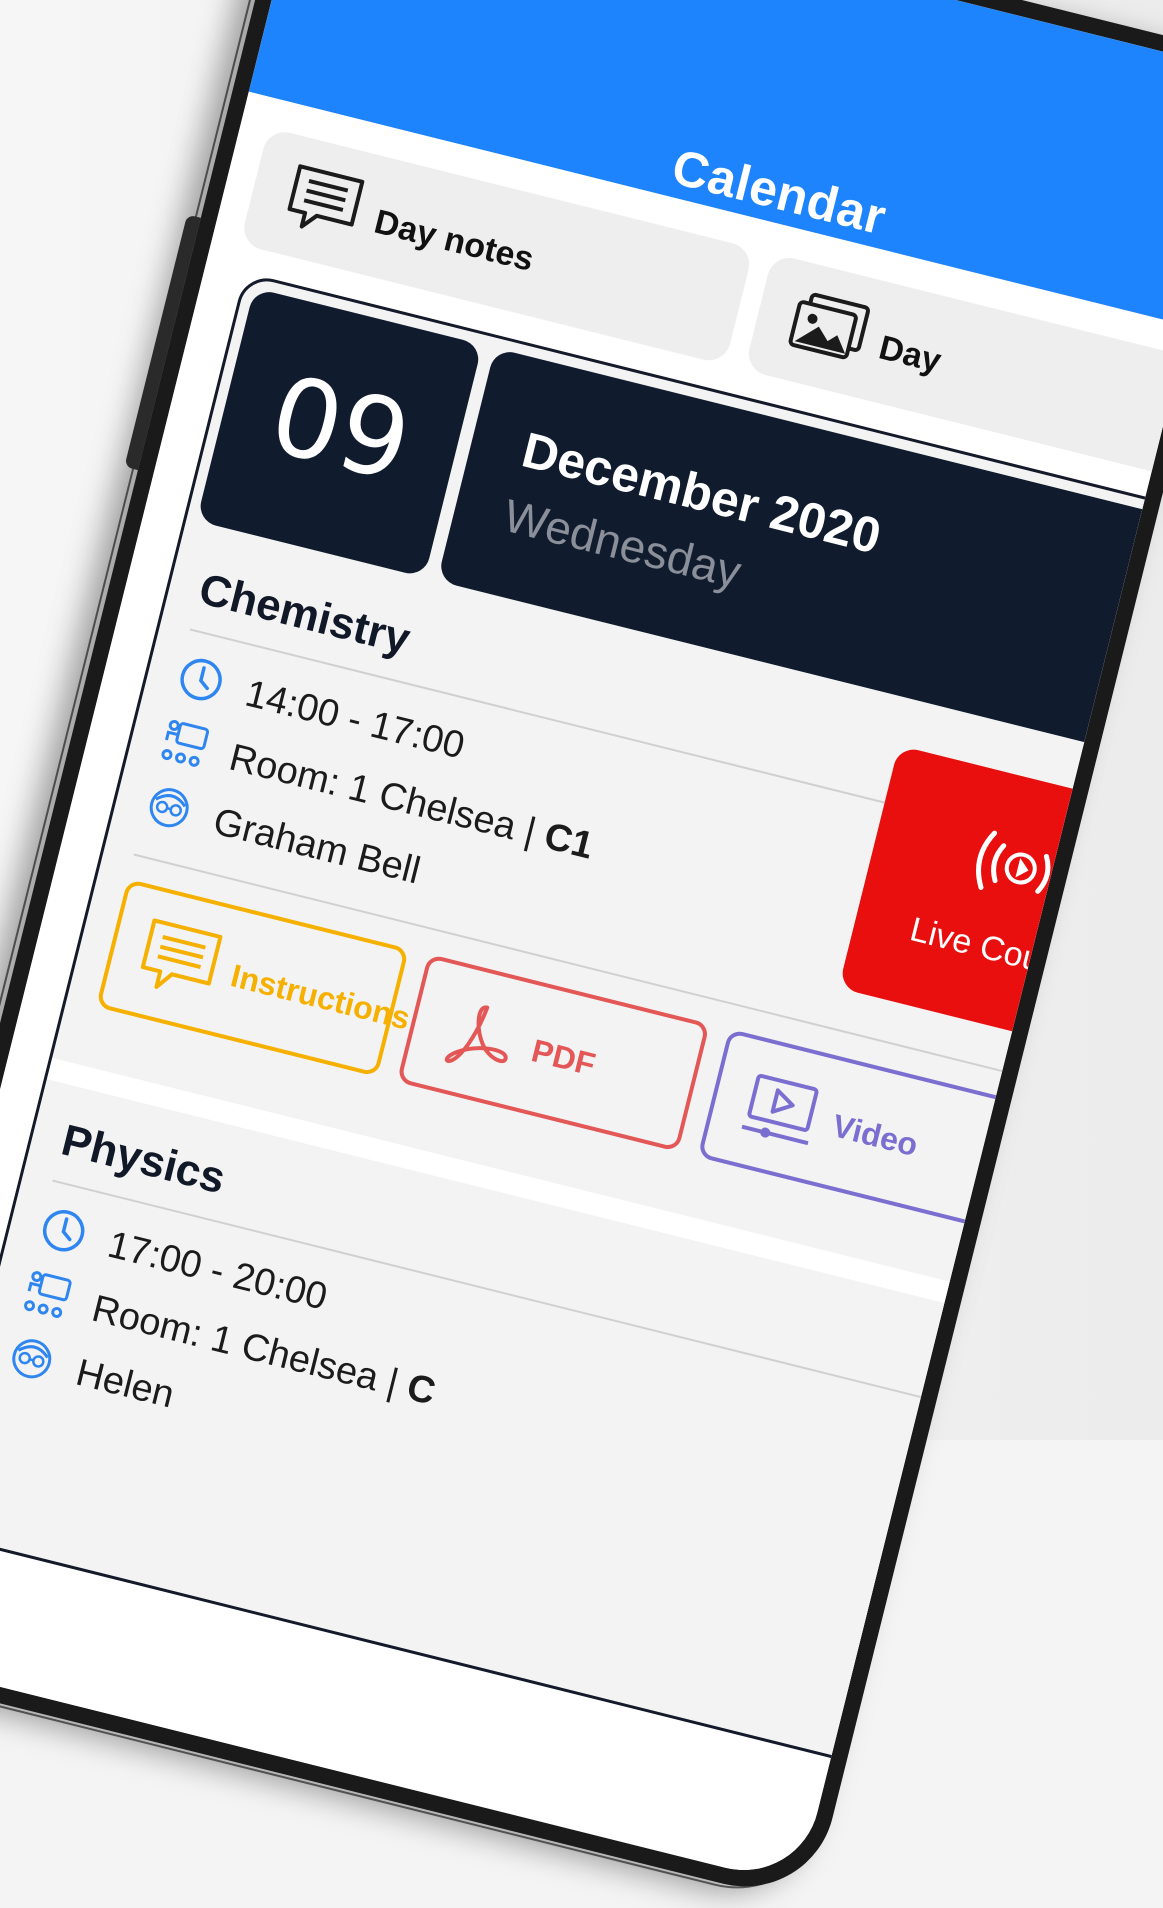  I want to click on instructions-button: Instructions, so click(254, 978).